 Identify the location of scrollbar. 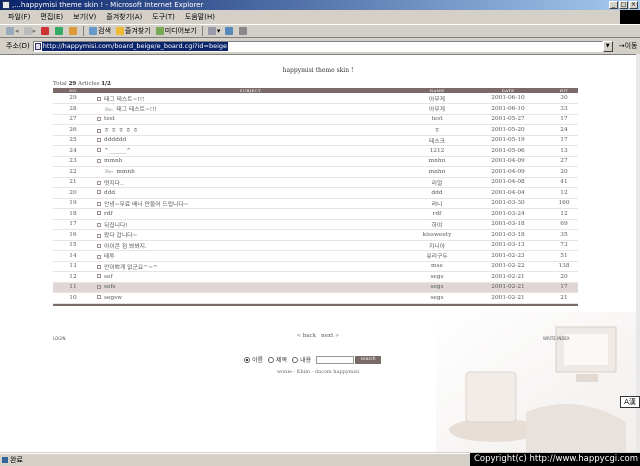
(638, 253).